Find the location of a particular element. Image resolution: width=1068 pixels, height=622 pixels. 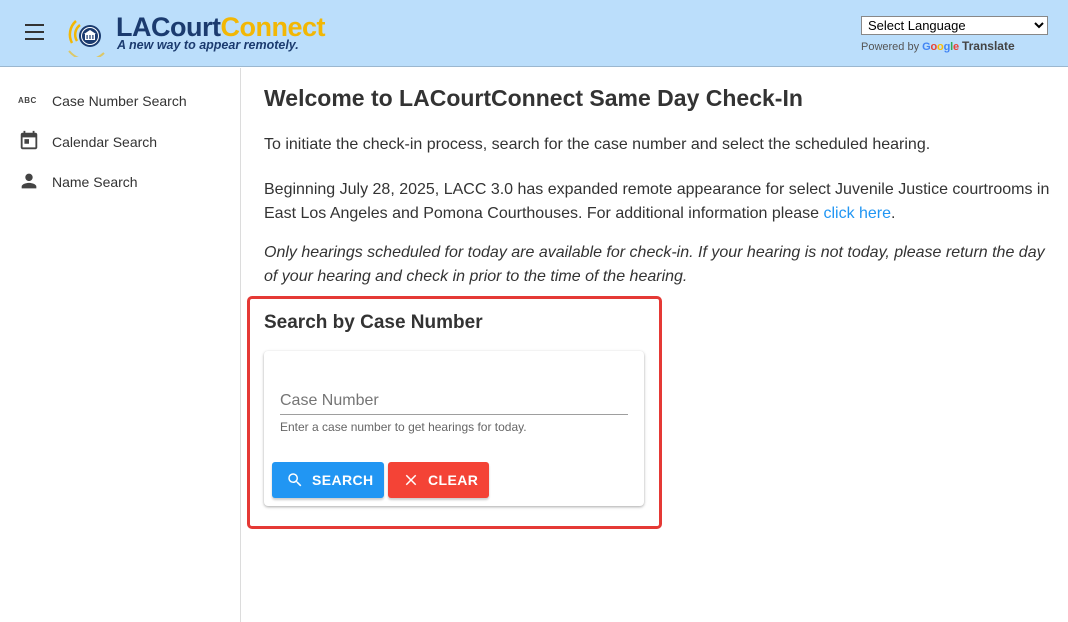

sidebar-item-calendar-search: Calendar Search is located at coordinates (120, 142).